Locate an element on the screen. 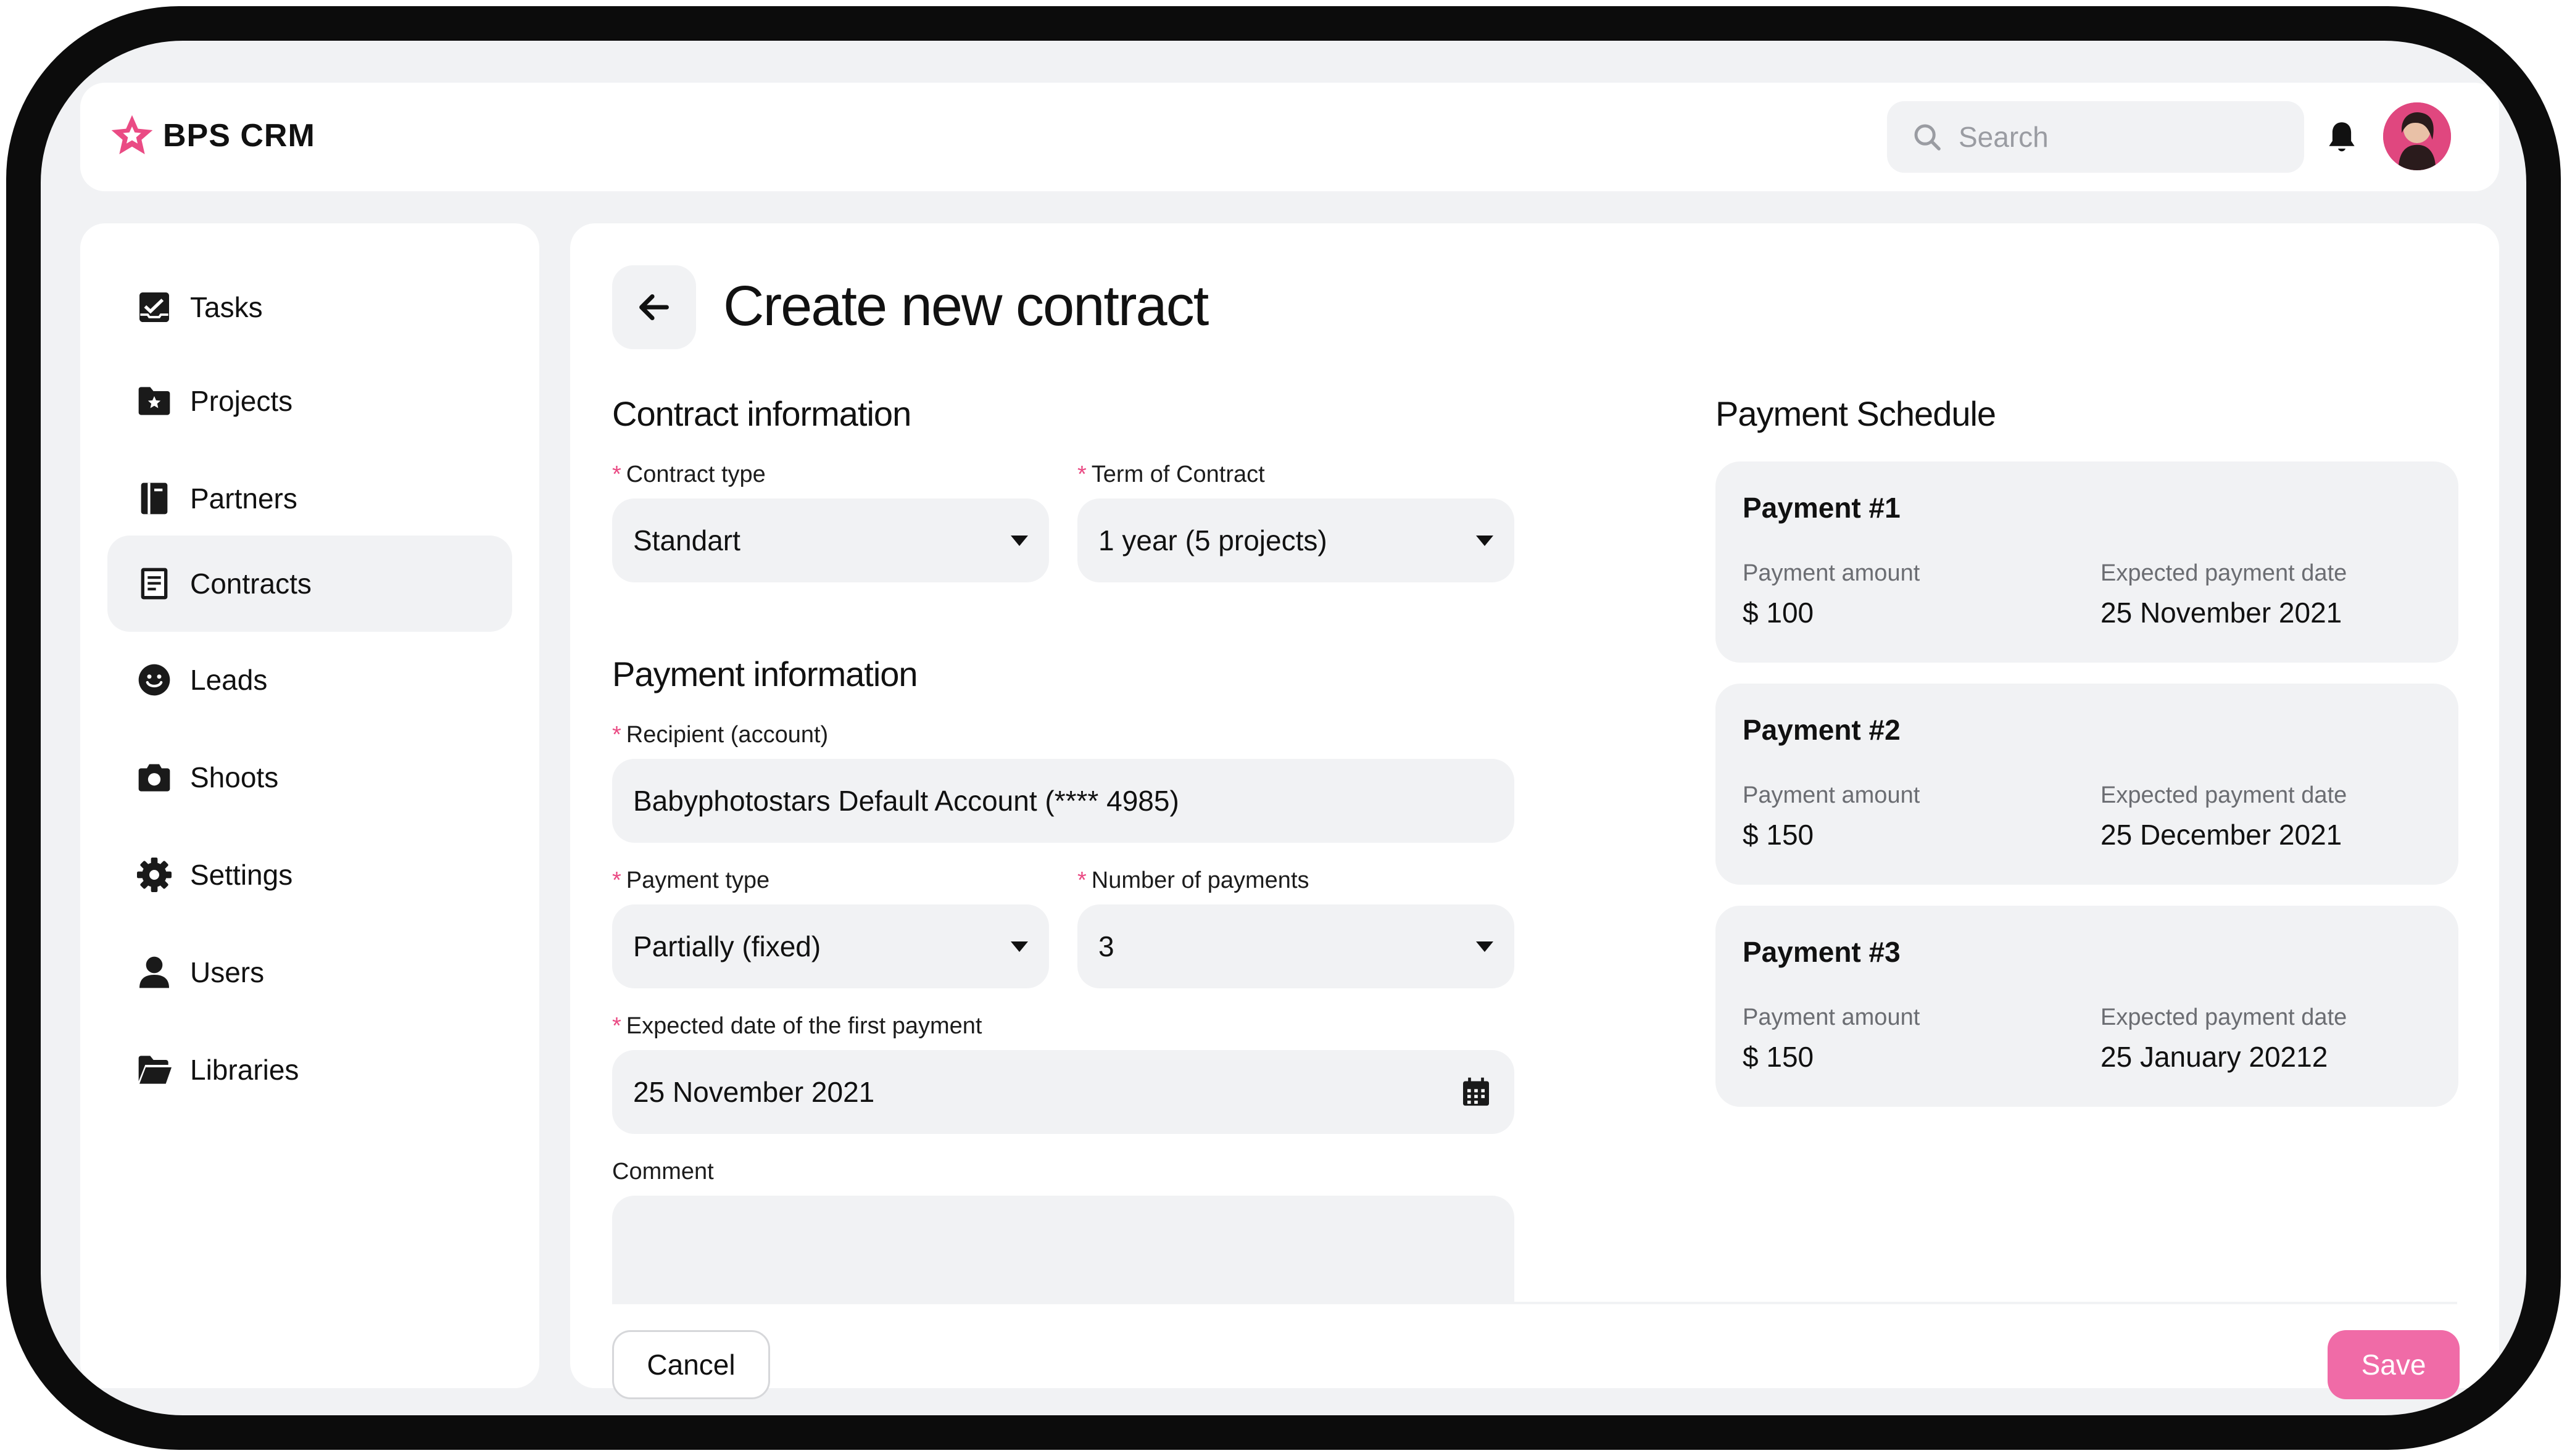  first-date-picker: 25 November 2021 is located at coordinates (1063, 1092).